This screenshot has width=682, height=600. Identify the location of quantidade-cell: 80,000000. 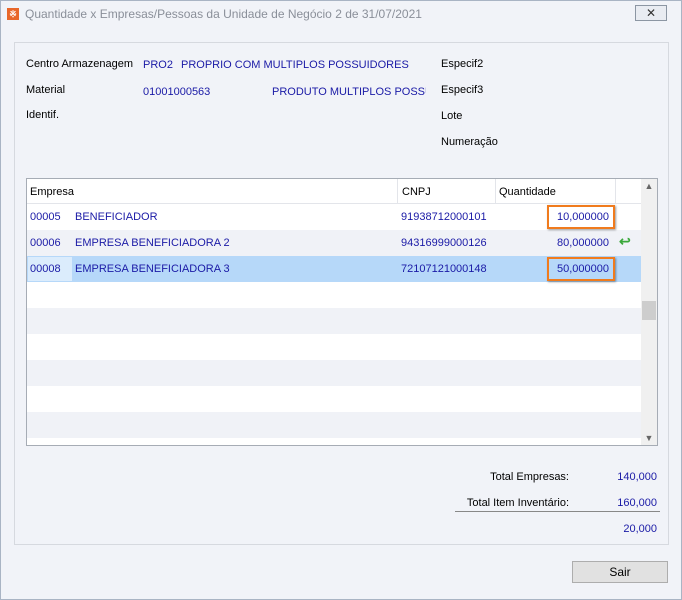
(583, 243).